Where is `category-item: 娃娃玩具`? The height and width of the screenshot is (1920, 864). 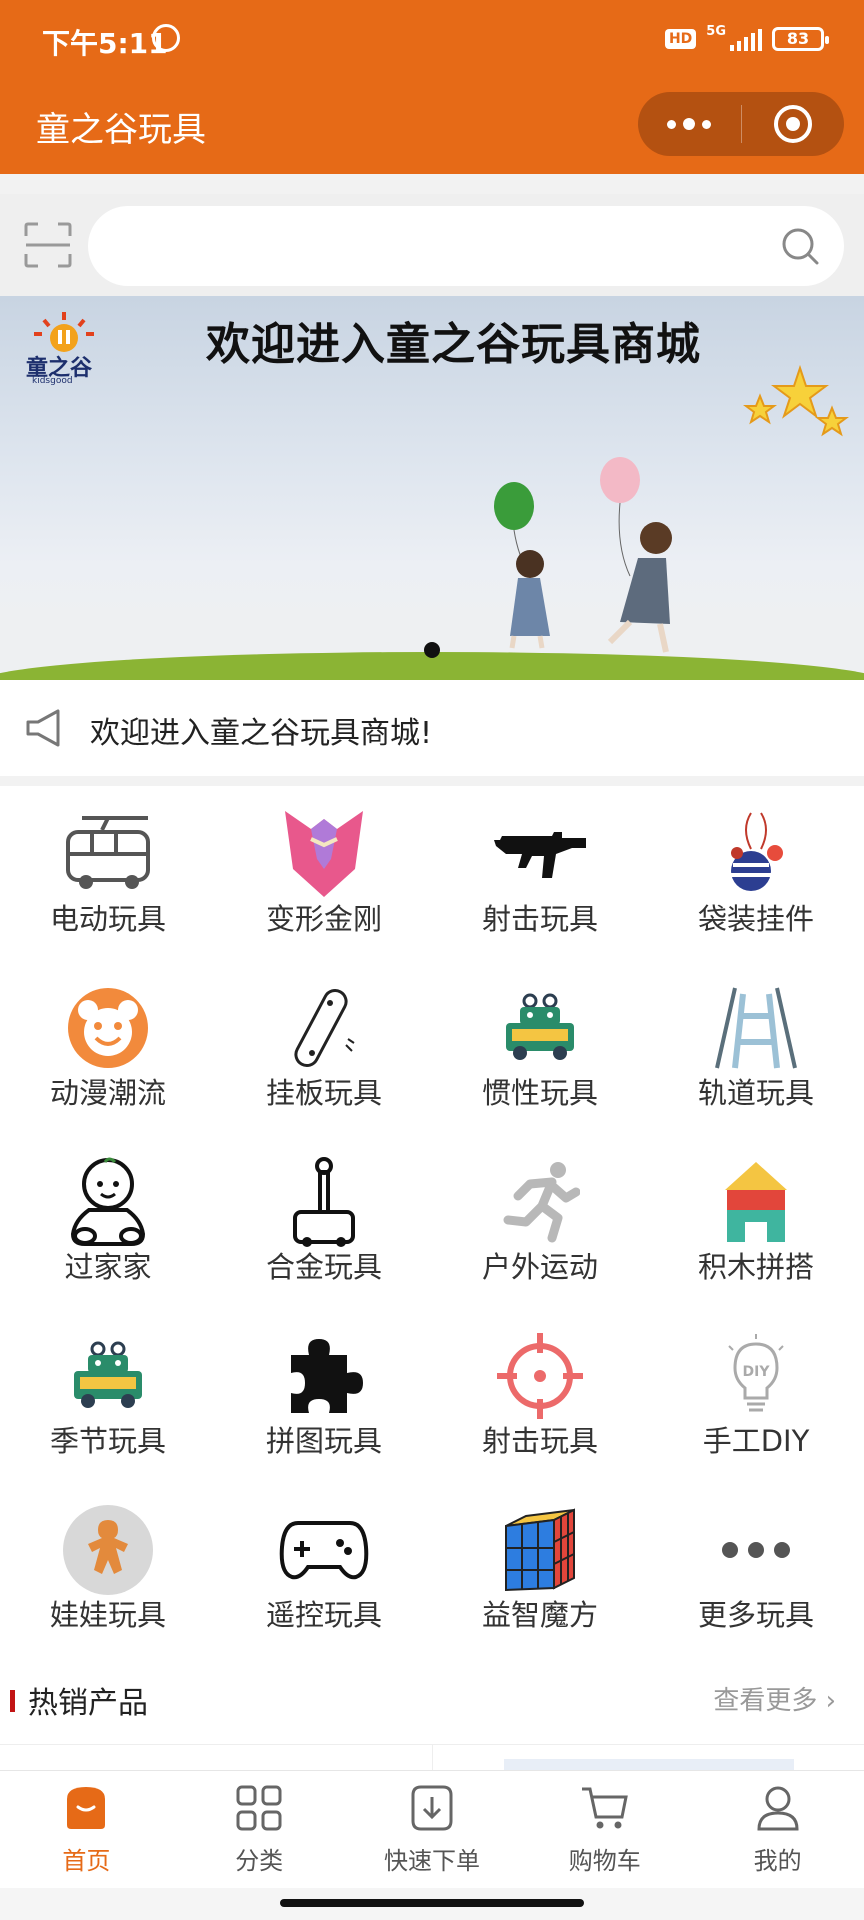 category-item: 娃娃玩具 is located at coordinates (108, 1569).